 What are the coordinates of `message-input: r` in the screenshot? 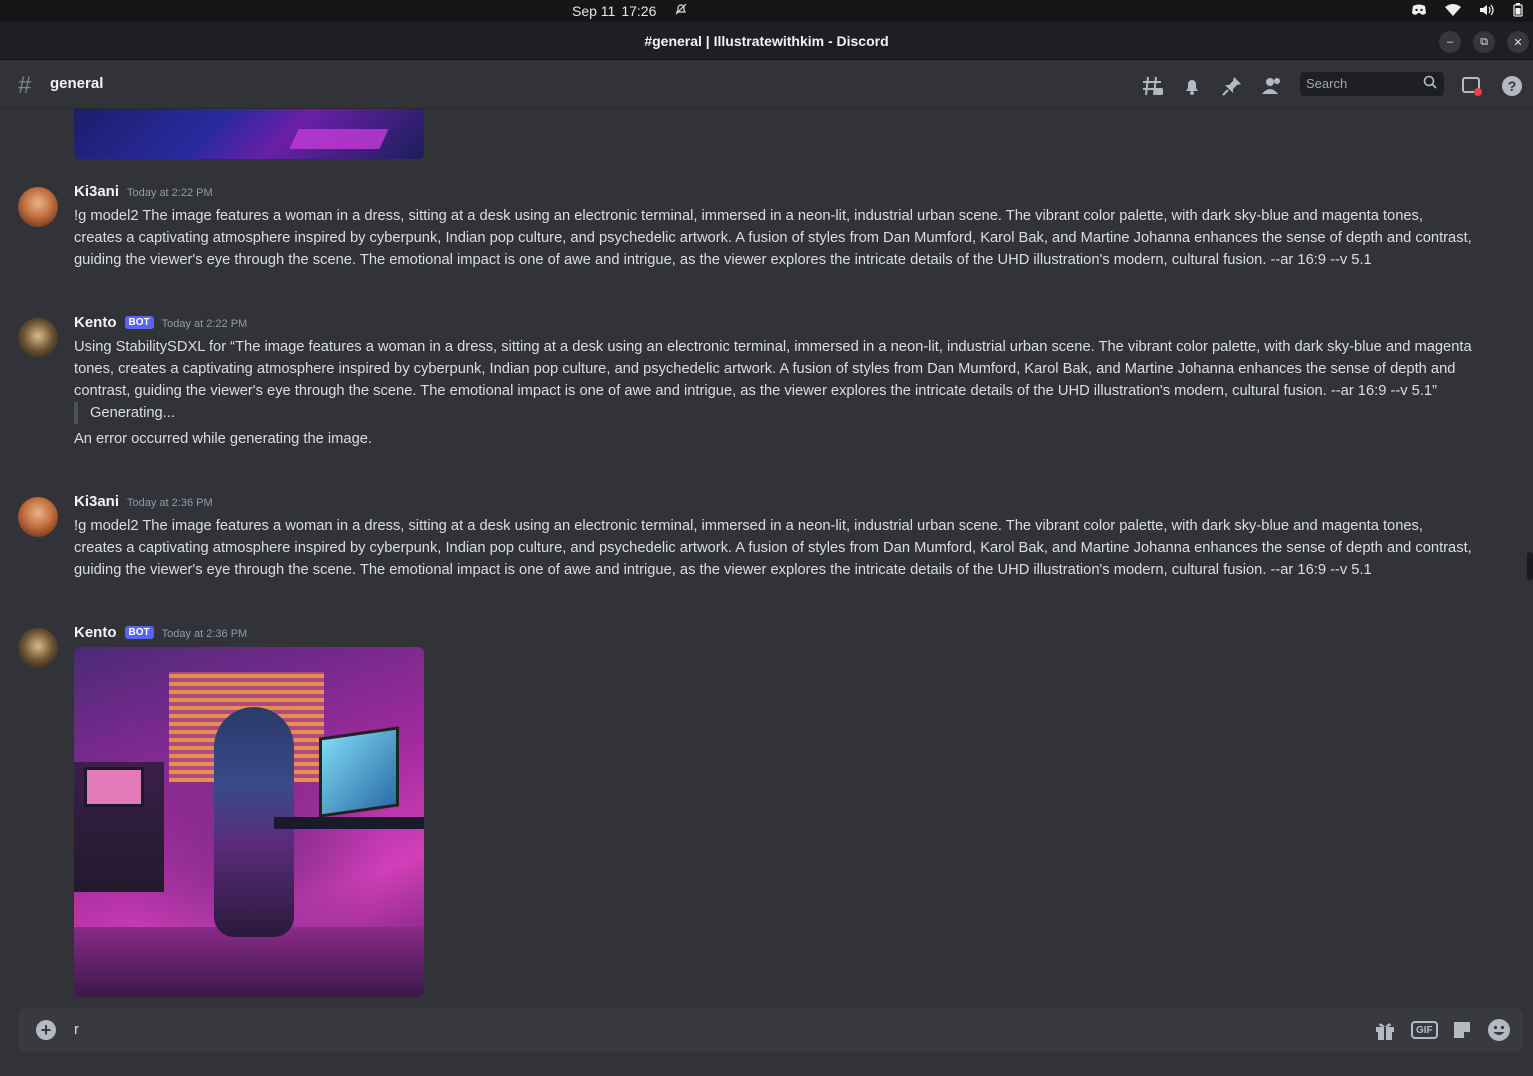 It's located at (76, 1029).